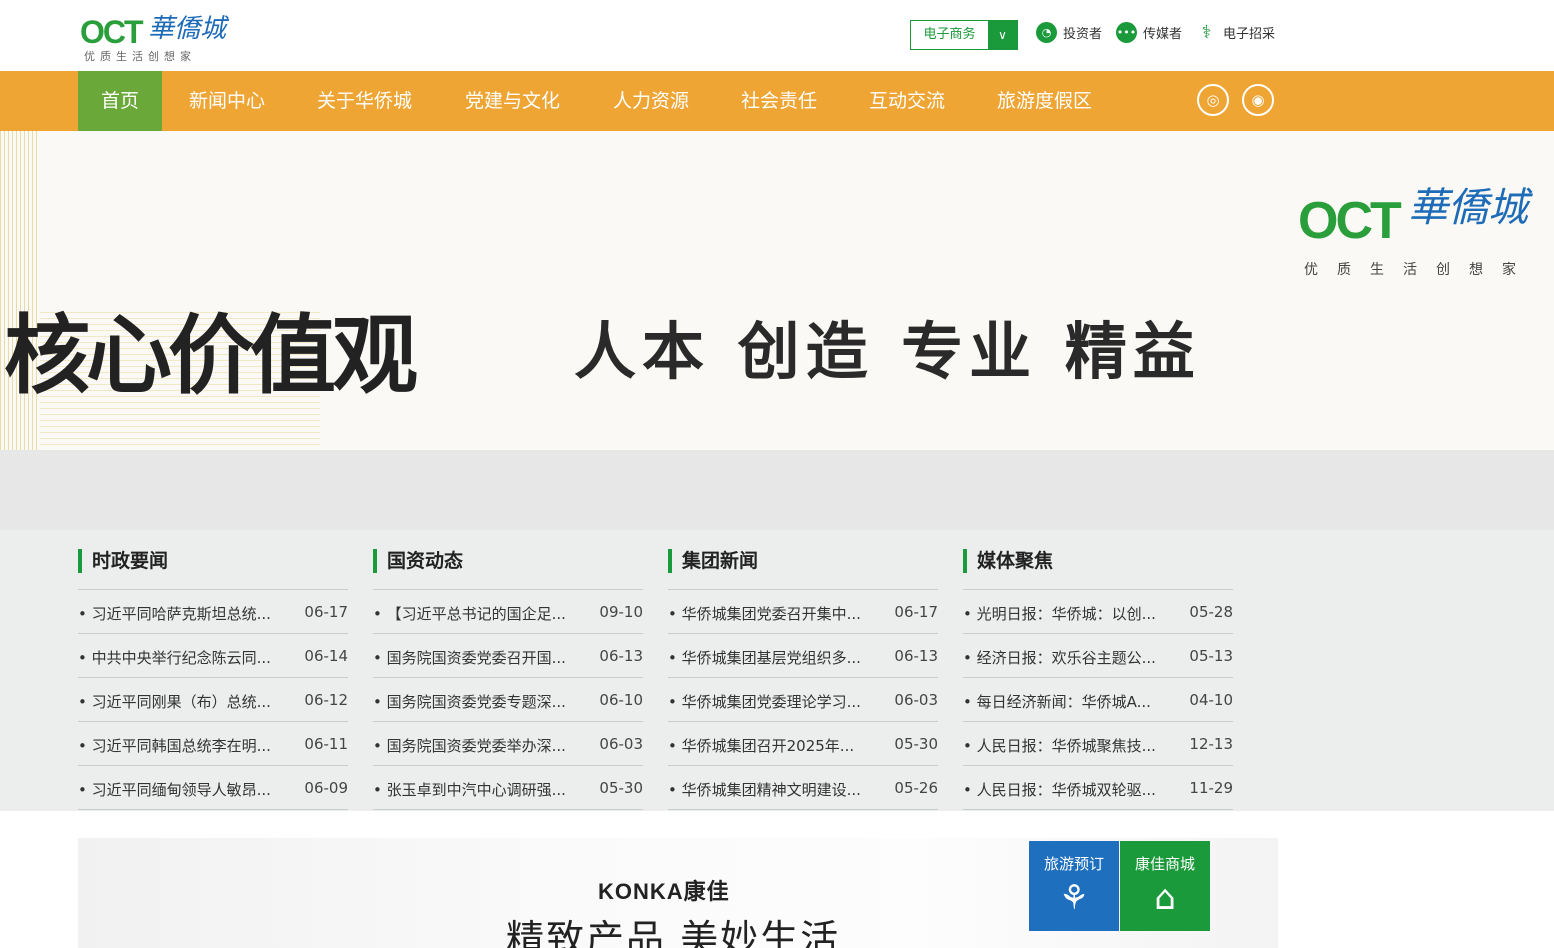 The image size is (1554, 948). Describe the element at coordinates (326, 656) in the screenshot. I see `news-date: 06-14` at that location.